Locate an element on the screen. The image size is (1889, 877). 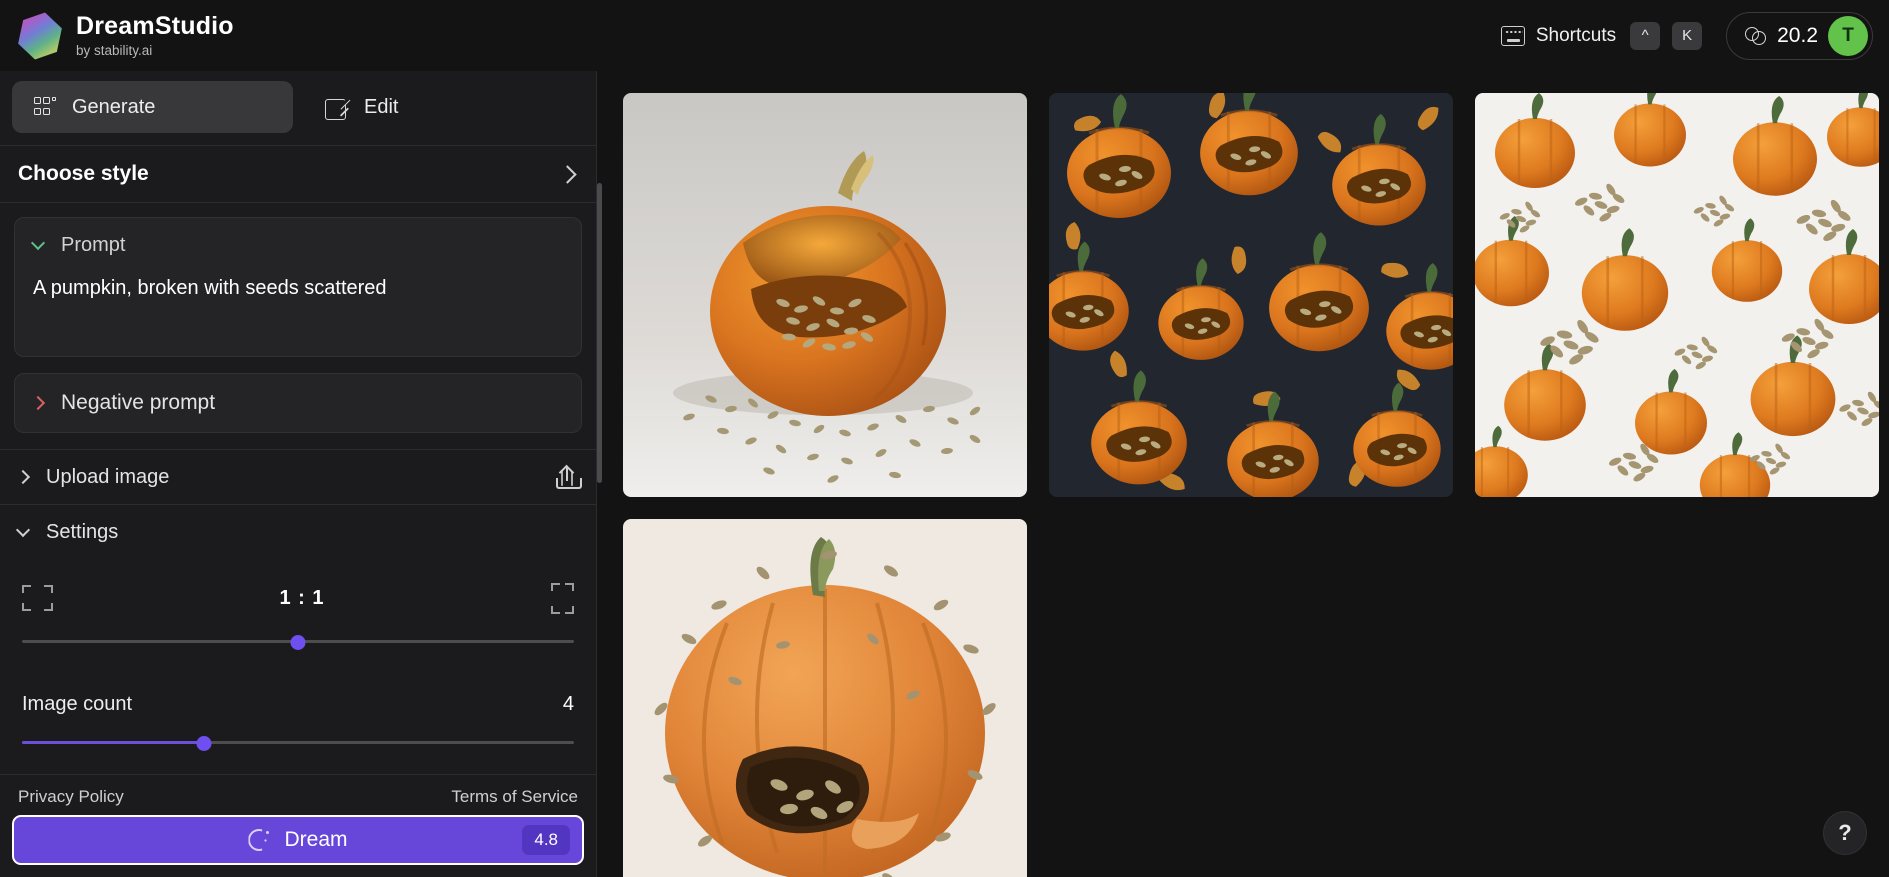
tab-edit-label: Edit is located at coordinates (381, 106).